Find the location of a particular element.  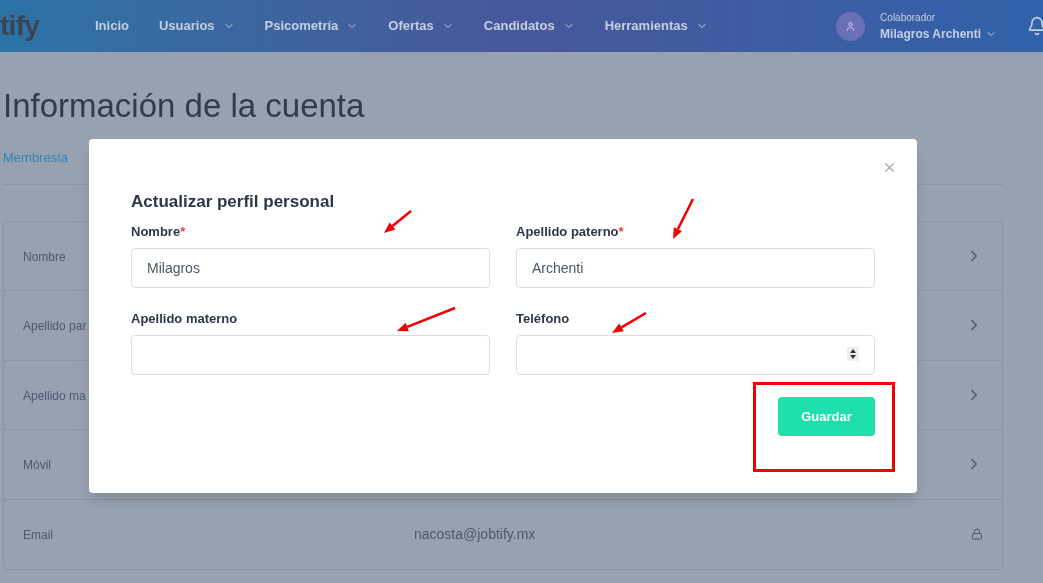

nav-link: Usuarios is located at coordinates (196, 26).